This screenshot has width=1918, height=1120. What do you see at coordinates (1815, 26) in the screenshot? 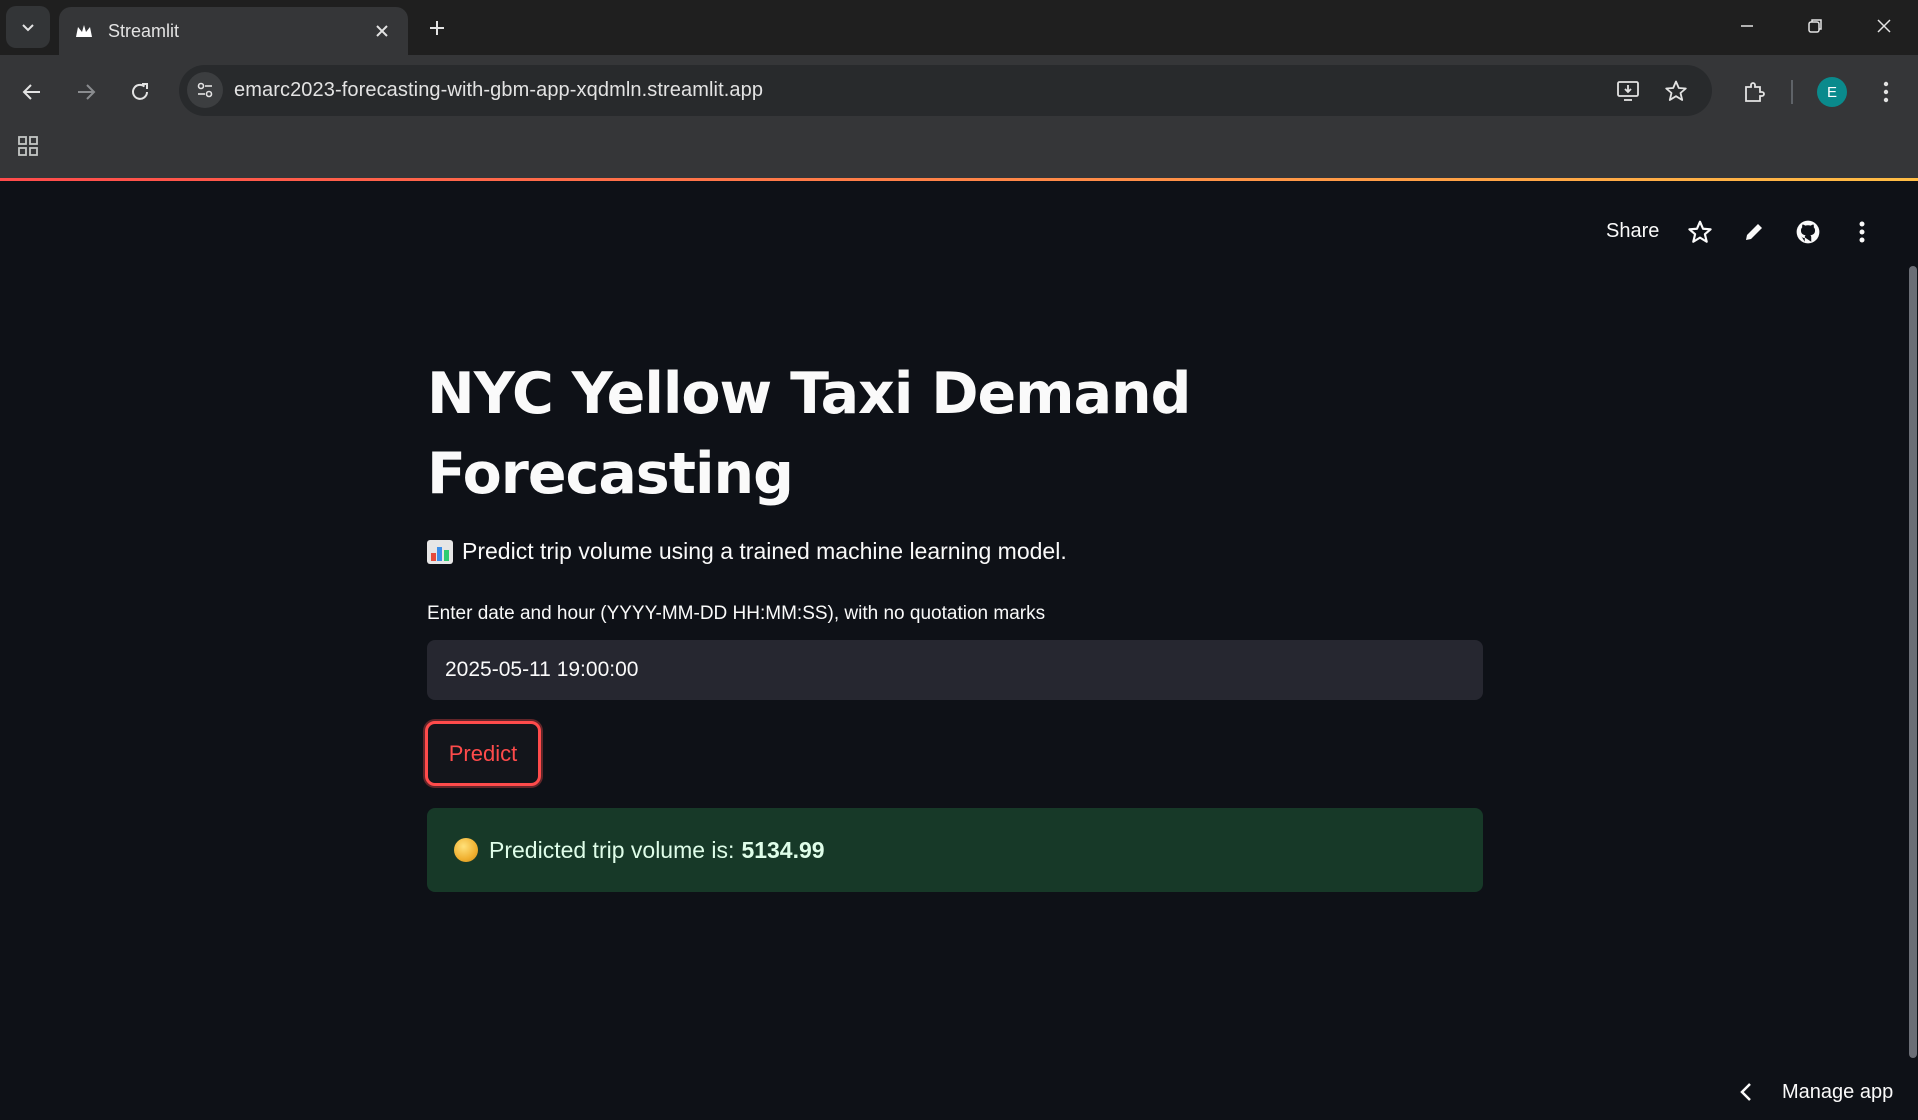
I see `restore-icon` at bounding box center [1815, 26].